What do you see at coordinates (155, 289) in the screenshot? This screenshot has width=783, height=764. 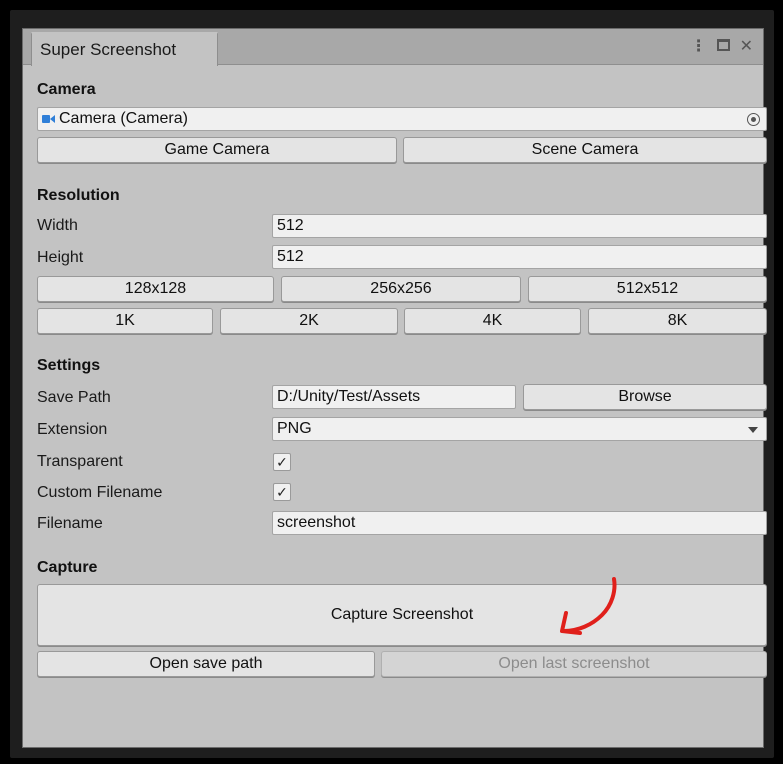 I see `preset-128-button: 128x128` at bounding box center [155, 289].